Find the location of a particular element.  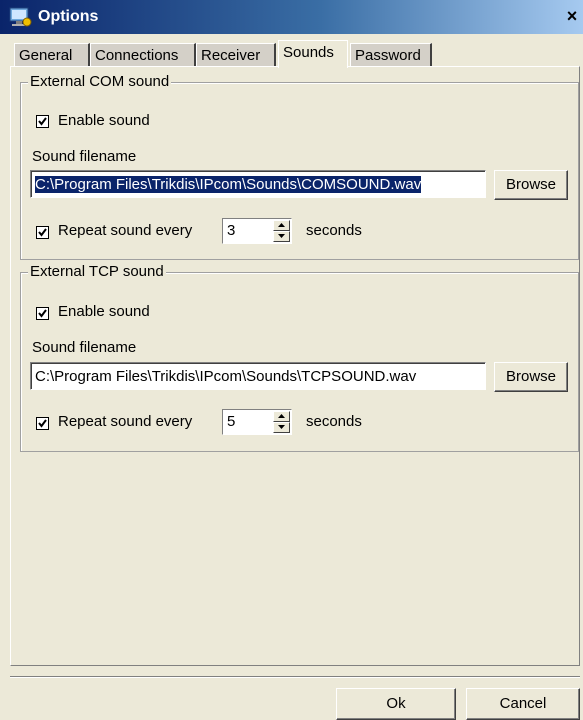

tcp-enable-checkbox is located at coordinates (42, 313).